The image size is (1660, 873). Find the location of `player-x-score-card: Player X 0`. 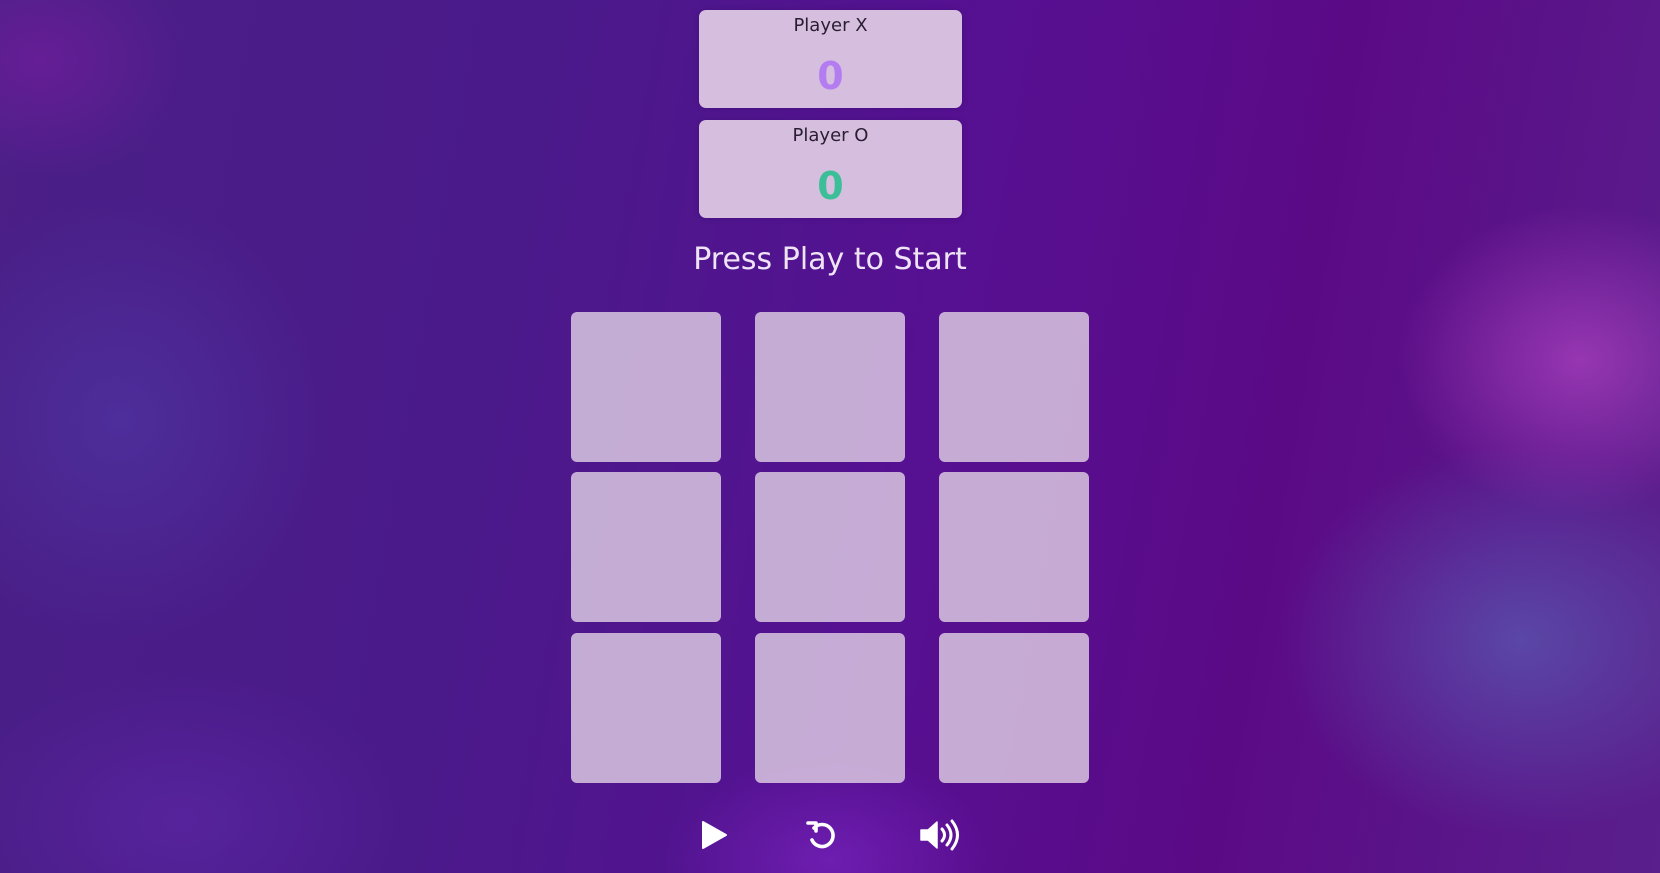

player-x-score-card: Player X 0 is located at coordinates (830, 59).